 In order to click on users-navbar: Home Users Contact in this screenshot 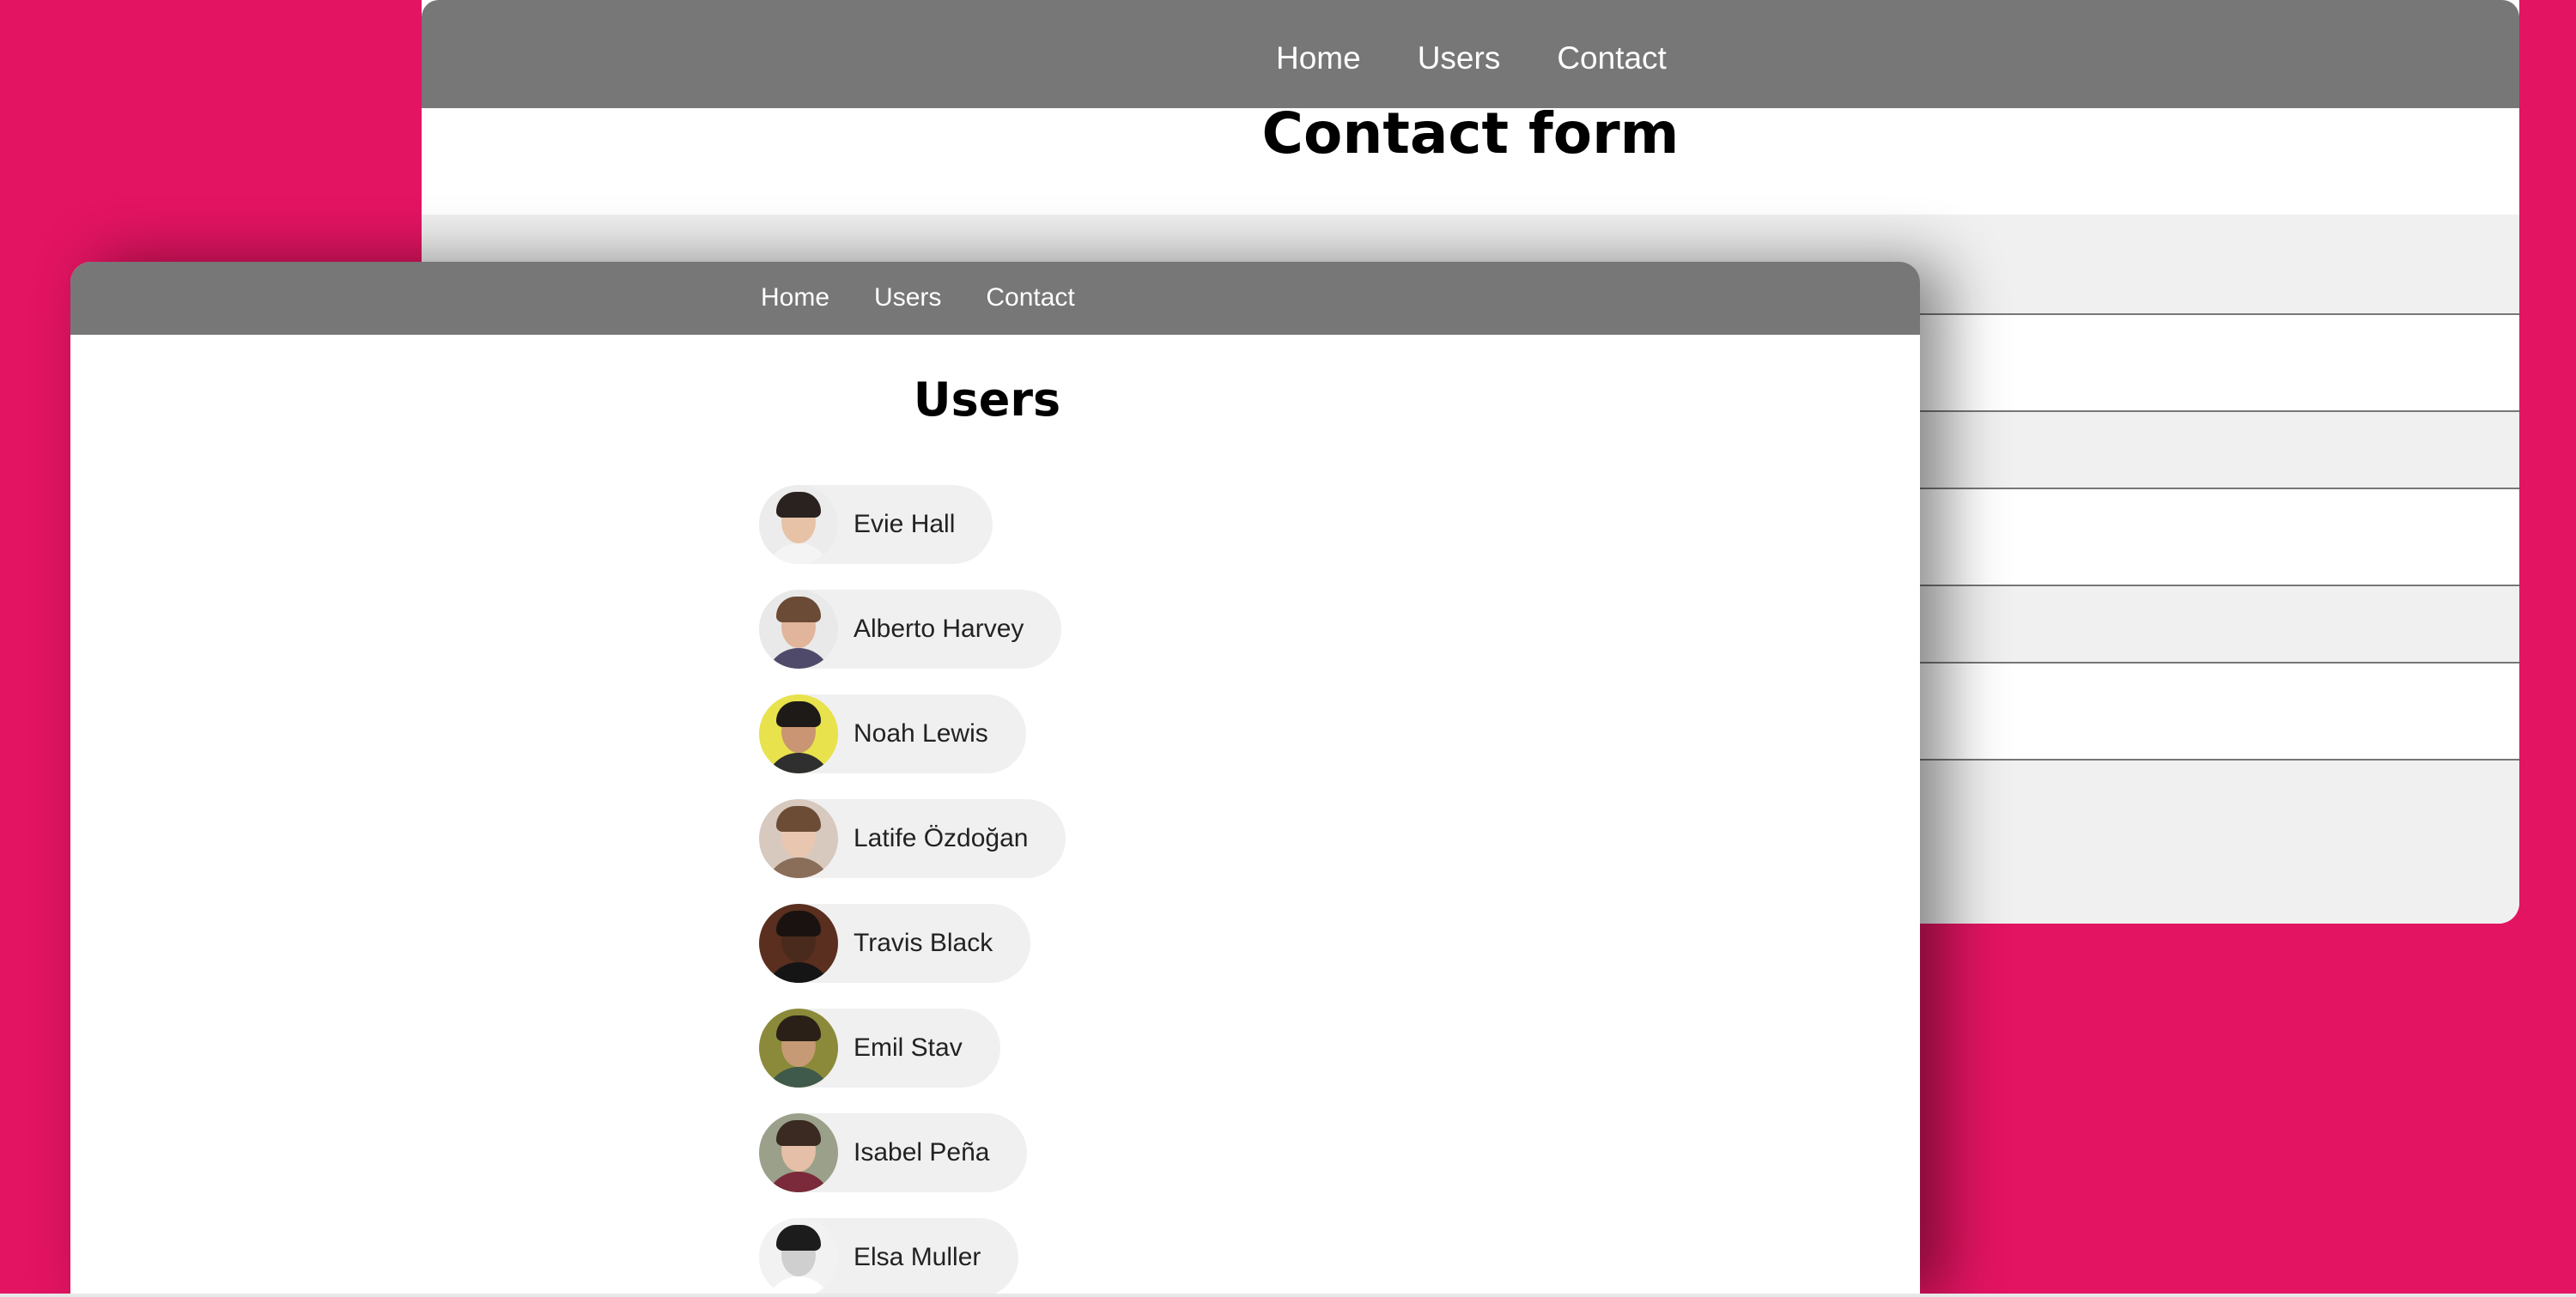, I will do `click(995, 298)`.